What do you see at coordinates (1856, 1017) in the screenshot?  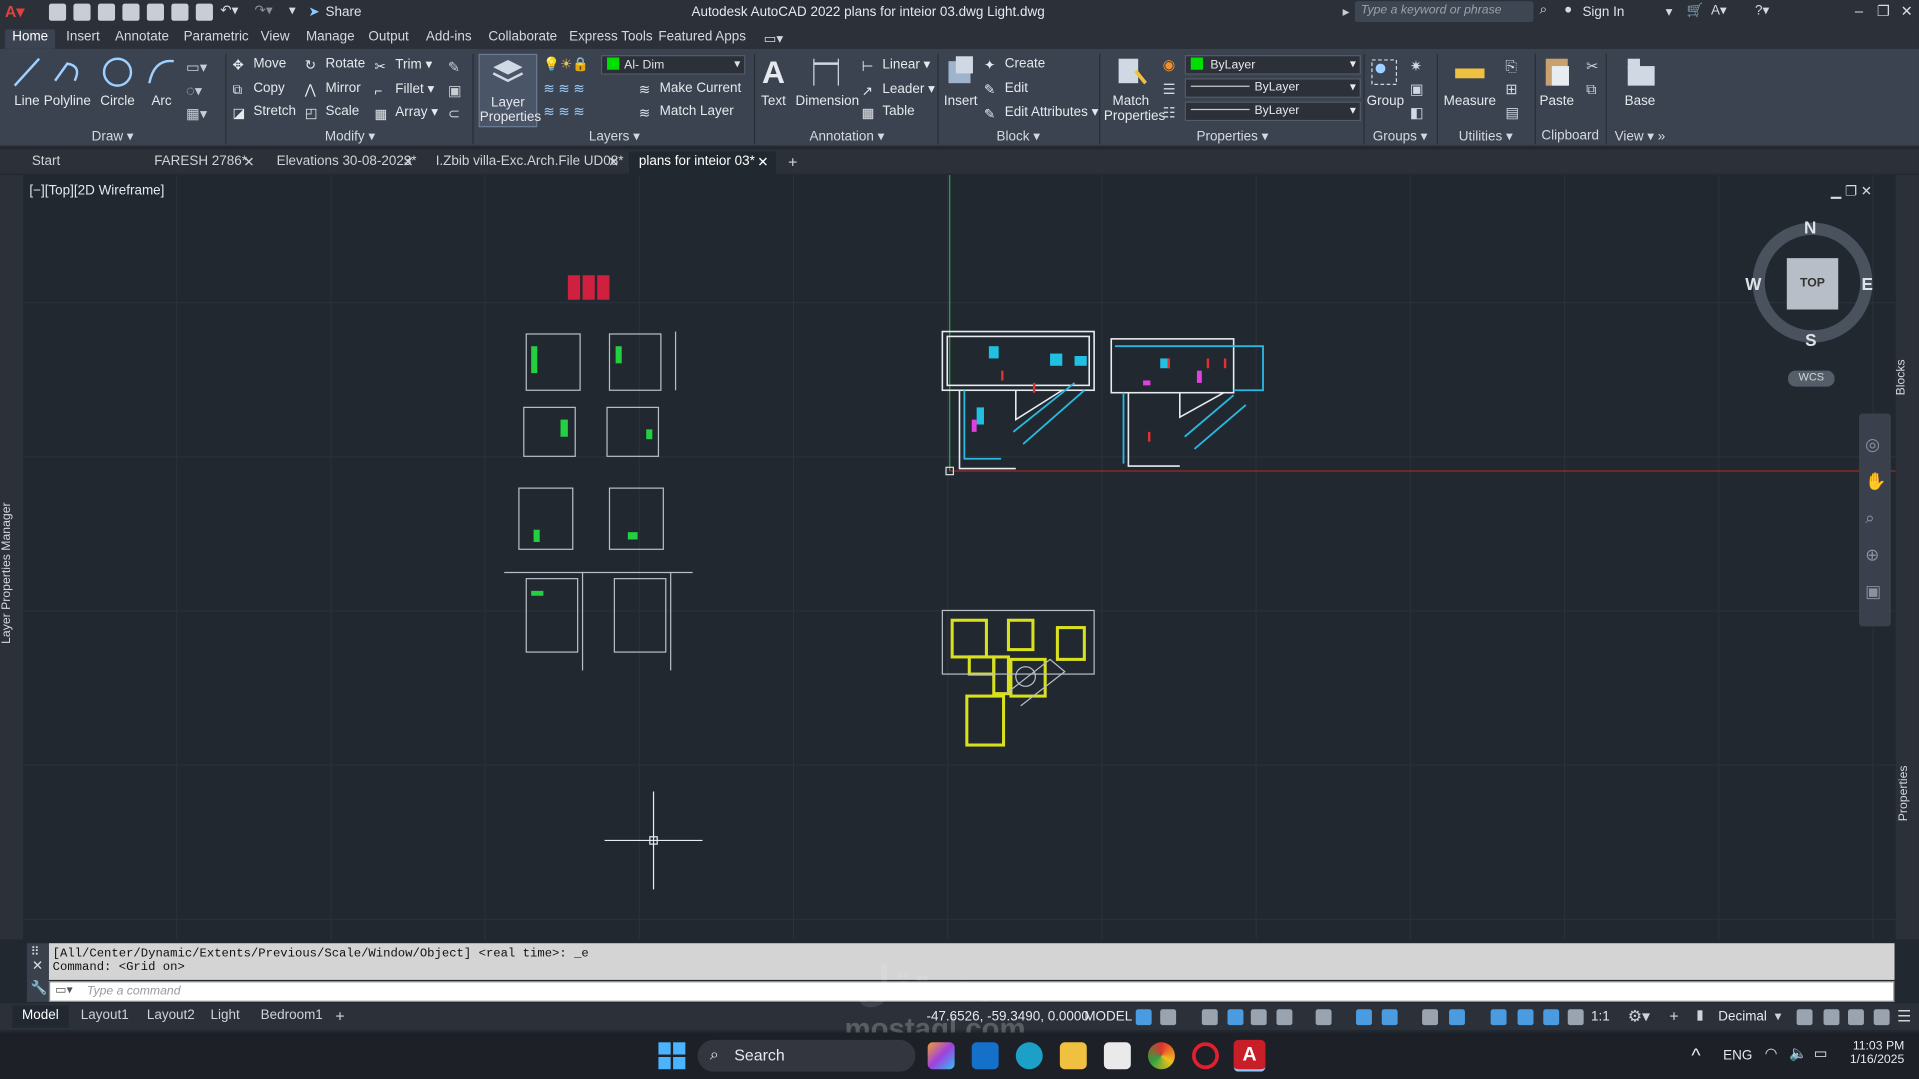 I see `hardware-acceleration-icon` at bounding box center [1856, 1017].